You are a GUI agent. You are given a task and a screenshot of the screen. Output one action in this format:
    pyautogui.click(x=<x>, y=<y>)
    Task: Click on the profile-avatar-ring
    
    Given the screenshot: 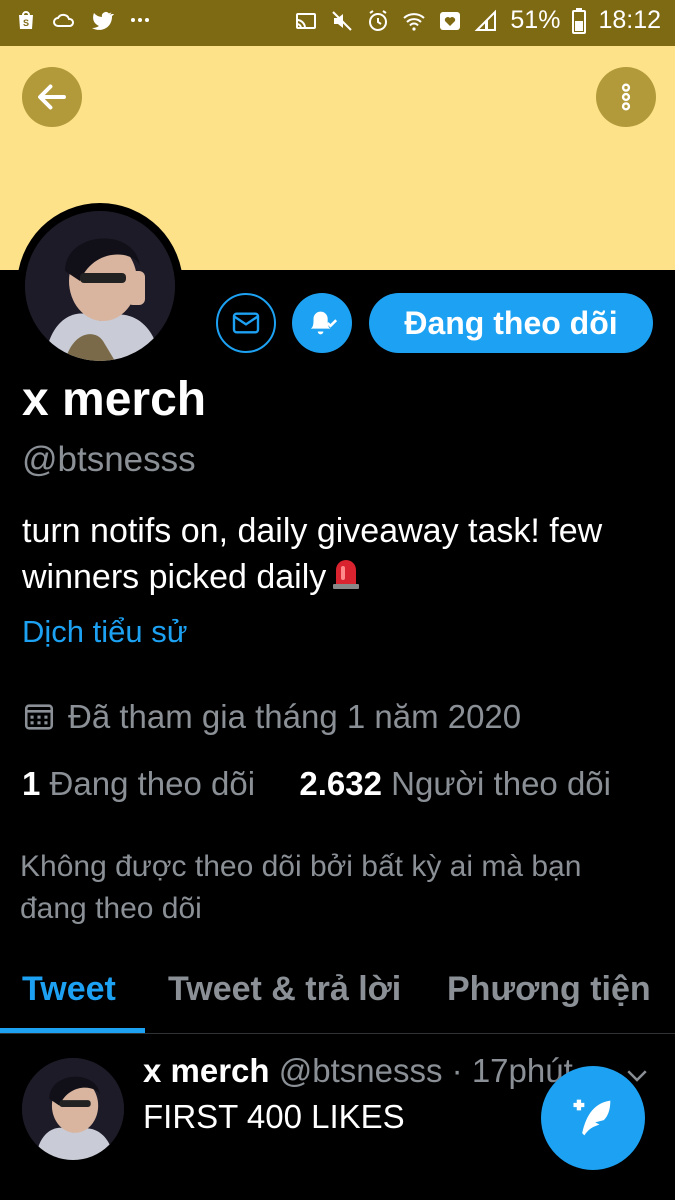 What is the action you would take?
    pyautogui.click(x=100, y=286)
    